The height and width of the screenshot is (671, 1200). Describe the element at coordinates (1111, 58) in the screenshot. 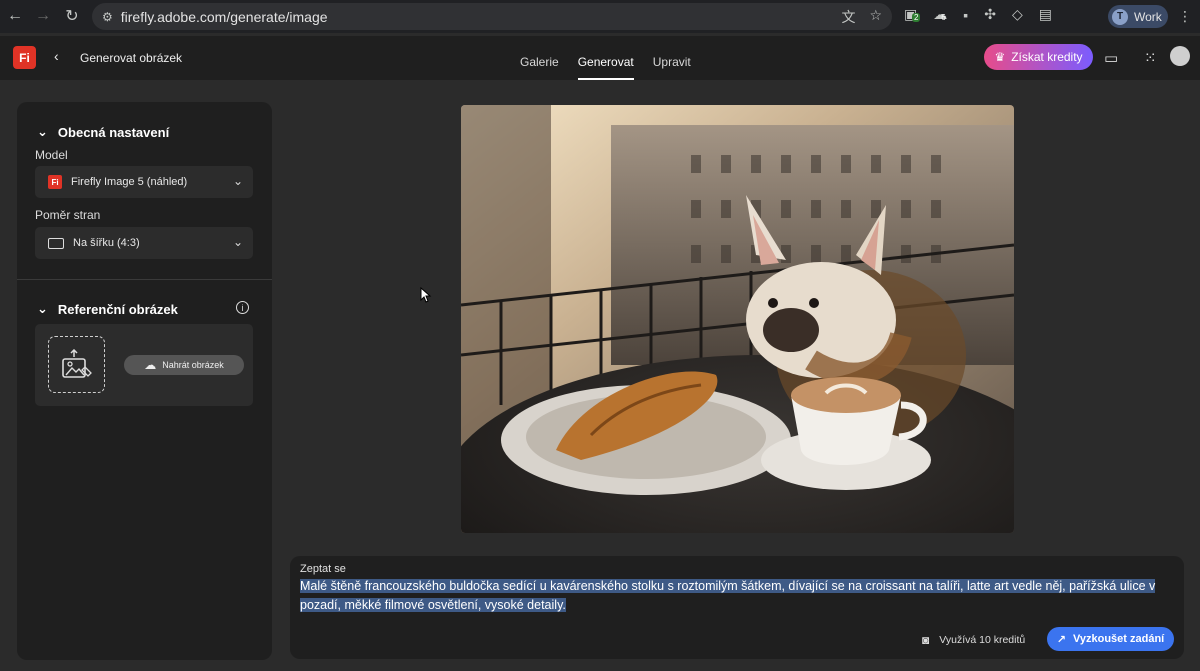

I see `feedback-icon: ▭` at that location.